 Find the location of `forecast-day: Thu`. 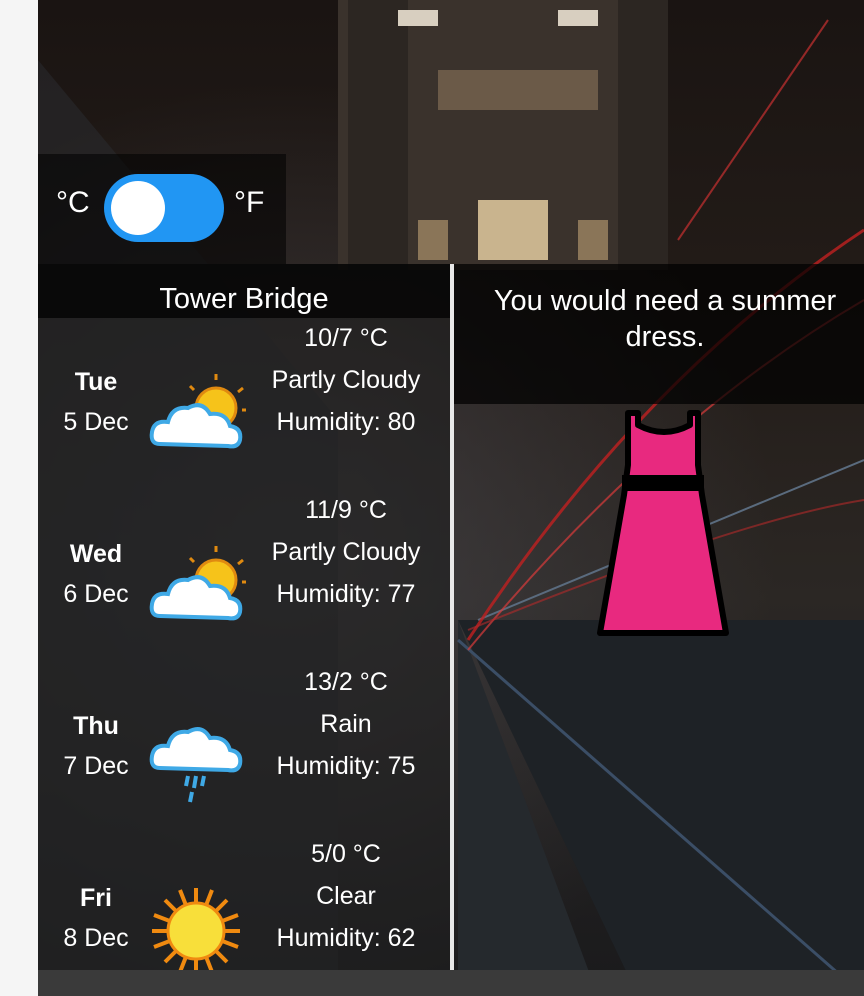

forecast-day: Thu is located at coordinates (96, 726).